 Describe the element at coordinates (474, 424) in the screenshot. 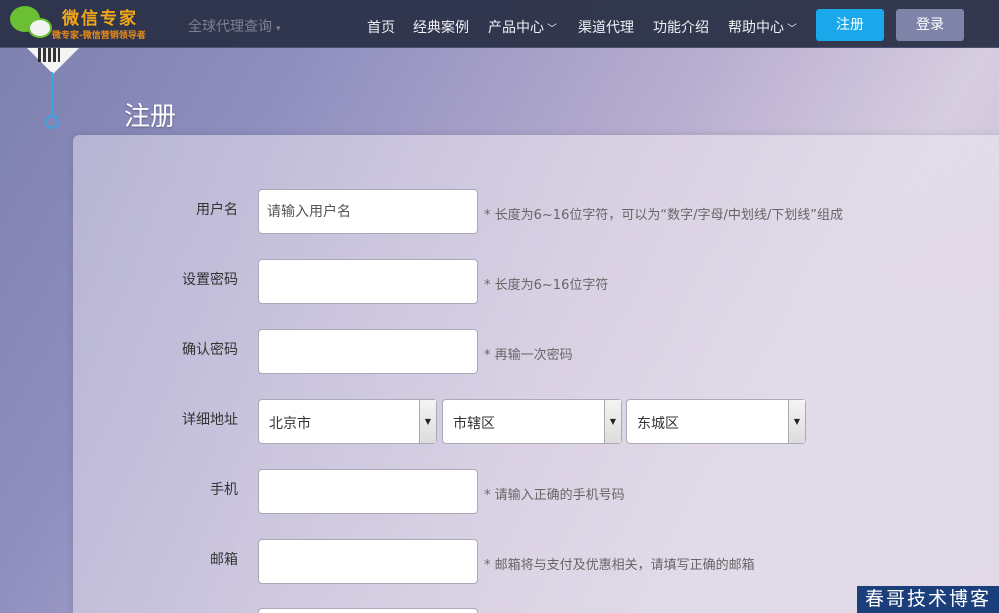

I see `city-value: 市辖区` at that location.